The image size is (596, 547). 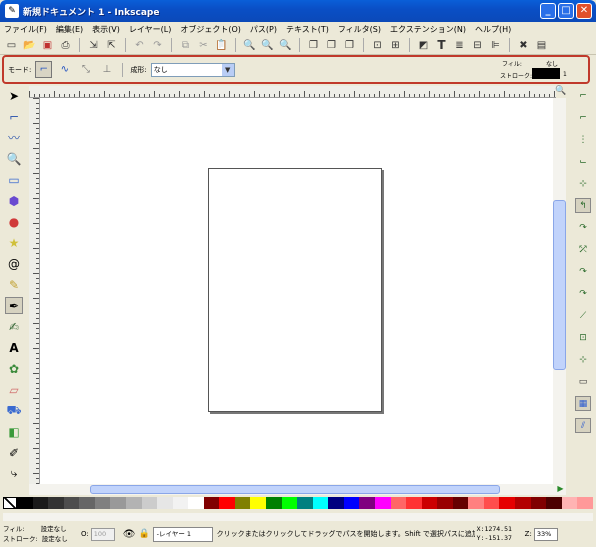 I want to click on snap-enable-icon: ⌐, so click(x=583, y=95).